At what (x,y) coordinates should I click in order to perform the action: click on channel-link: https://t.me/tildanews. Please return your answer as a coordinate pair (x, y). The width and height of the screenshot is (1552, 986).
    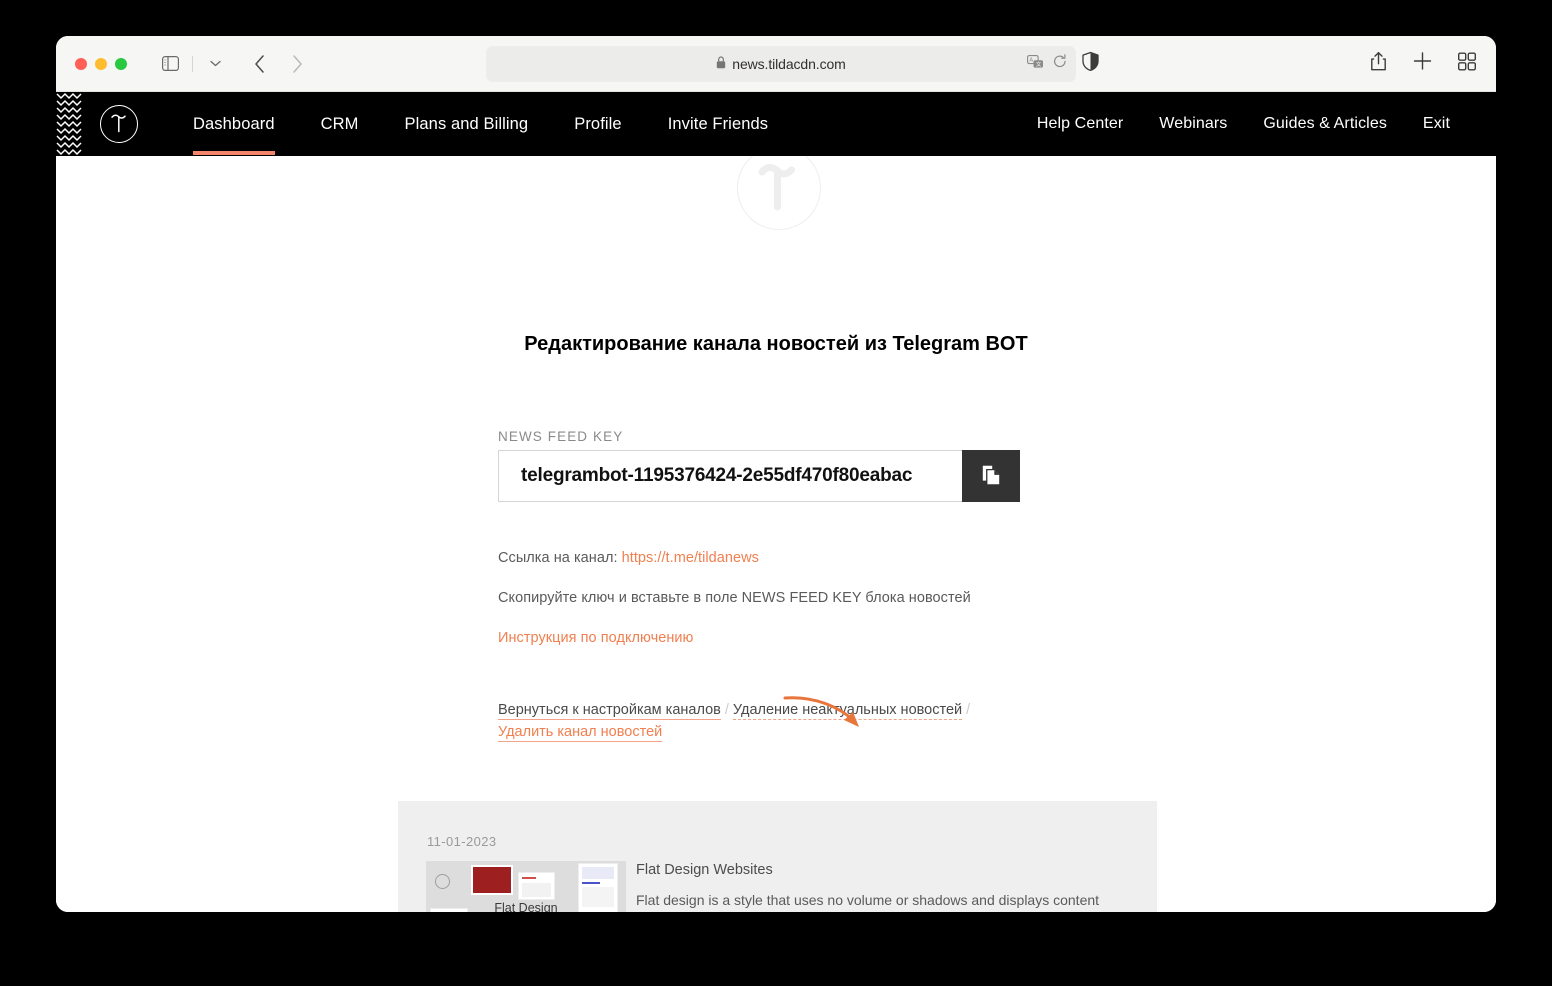
    Looking at the image, I should click on (690, 558).